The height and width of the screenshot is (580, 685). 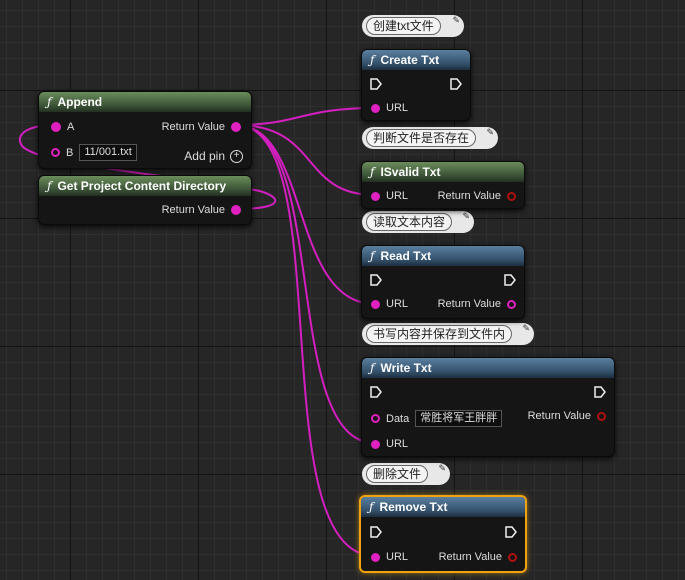 I want to click on project-dir-return-pin, so click(x=236, y=210).